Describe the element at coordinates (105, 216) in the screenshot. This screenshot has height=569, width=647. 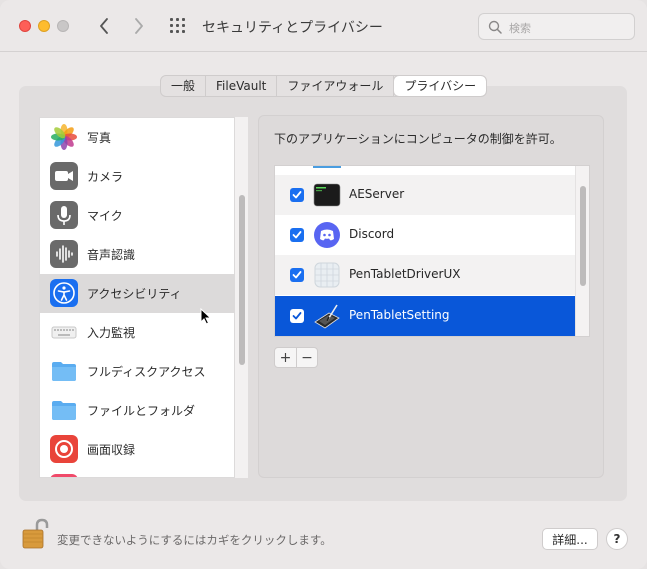
I see `sidebar-item-label: マイク` at that location.